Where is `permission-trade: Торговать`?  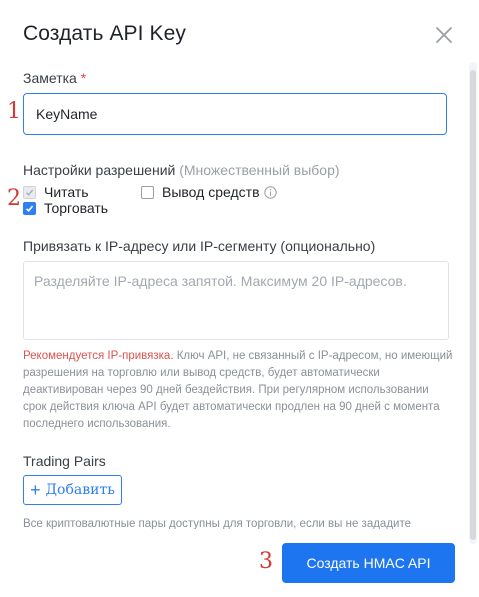 permission-trade: Торговать is located at coordinates (65, 208).